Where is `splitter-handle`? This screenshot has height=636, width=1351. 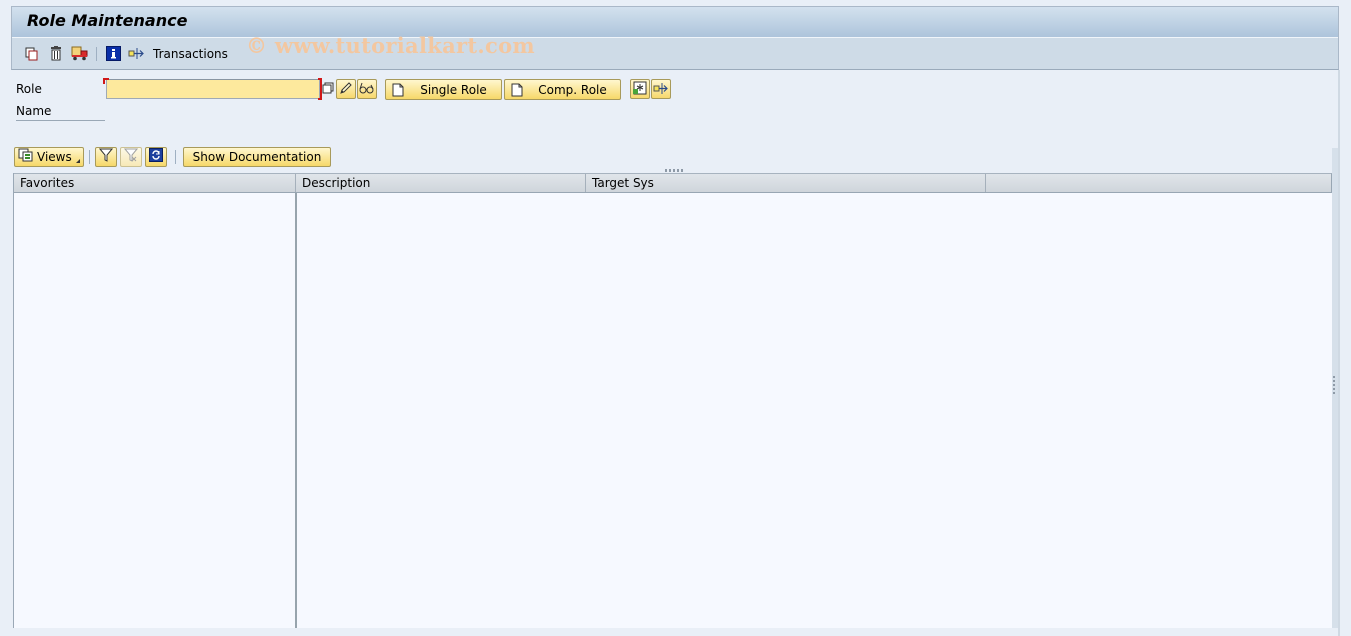
splitter-handle is located at coordinates (675, 170).